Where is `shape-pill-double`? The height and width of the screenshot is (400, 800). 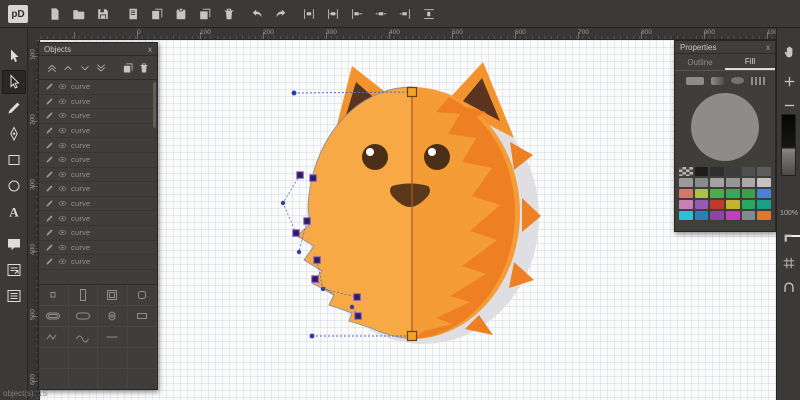
shape-pill-double is located at coordinates (54, 316).